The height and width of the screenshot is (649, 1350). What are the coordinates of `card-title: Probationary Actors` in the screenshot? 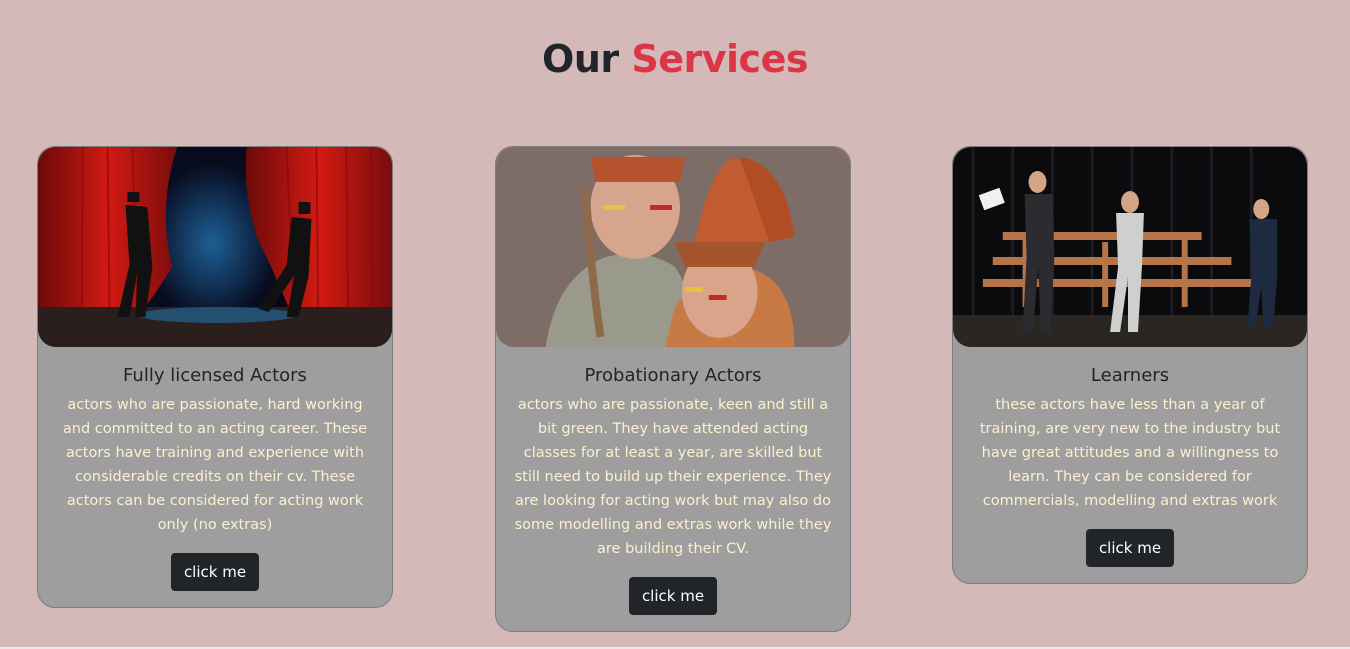 It's located at (673, 375).